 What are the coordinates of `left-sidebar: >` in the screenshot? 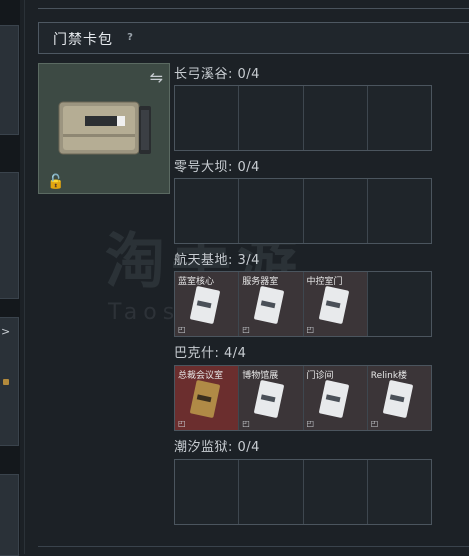 It's located at (10, 278).